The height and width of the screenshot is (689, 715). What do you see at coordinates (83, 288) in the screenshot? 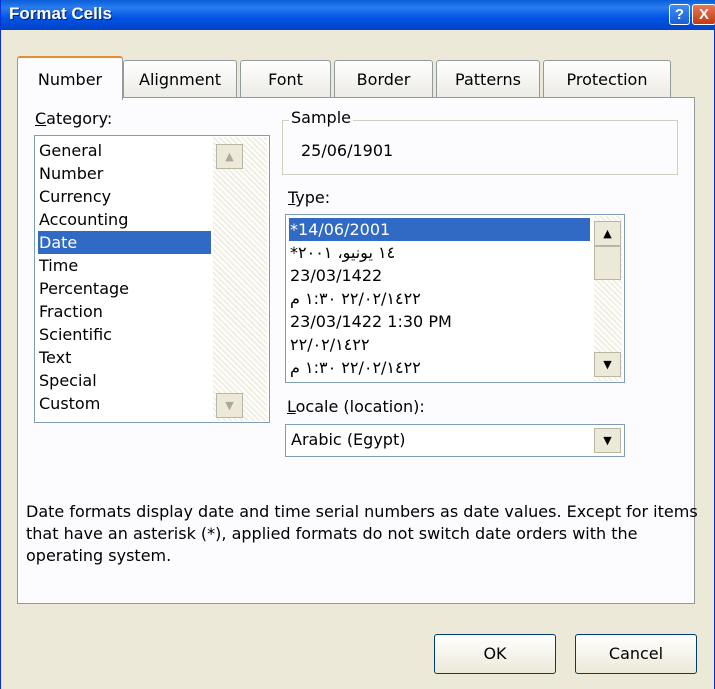
I see `category-item-percentage: Percentage` at bounding box center [83, 288].